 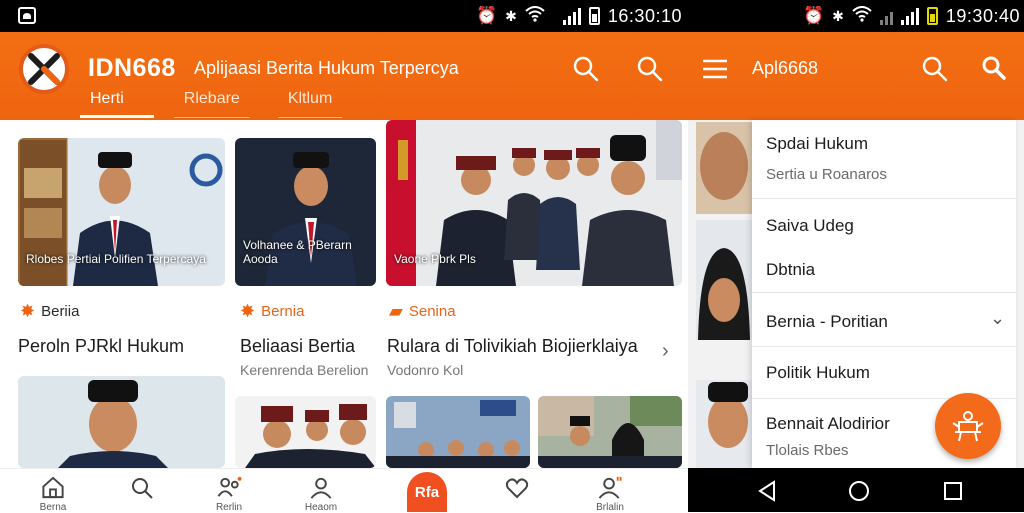 I want to click on bag-icon: ▰, so click(x=396, y=311).